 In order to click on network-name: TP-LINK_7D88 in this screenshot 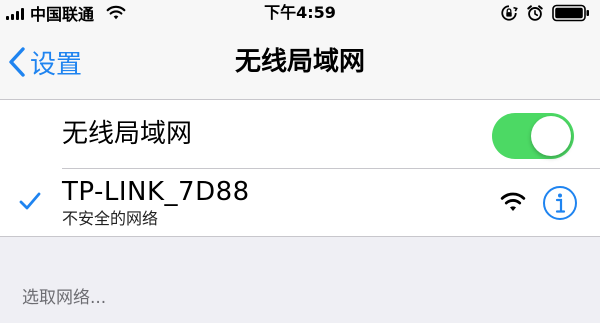, I will do `click(156, 192)`.